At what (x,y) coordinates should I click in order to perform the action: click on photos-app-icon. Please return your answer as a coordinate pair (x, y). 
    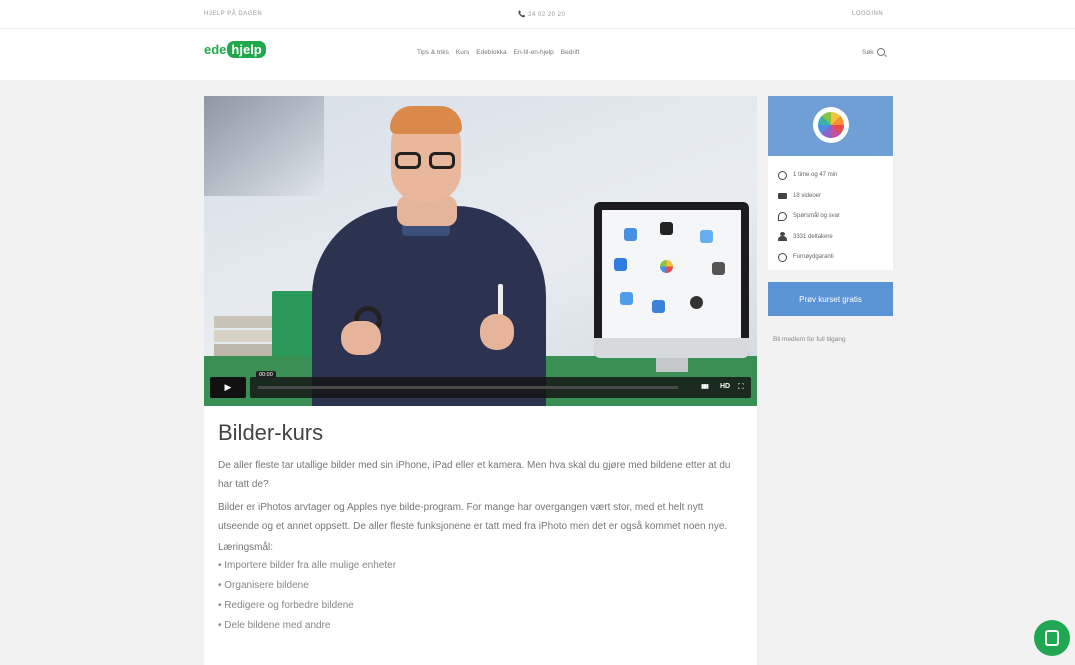
    Looking at the image, I should click on (831, 125).